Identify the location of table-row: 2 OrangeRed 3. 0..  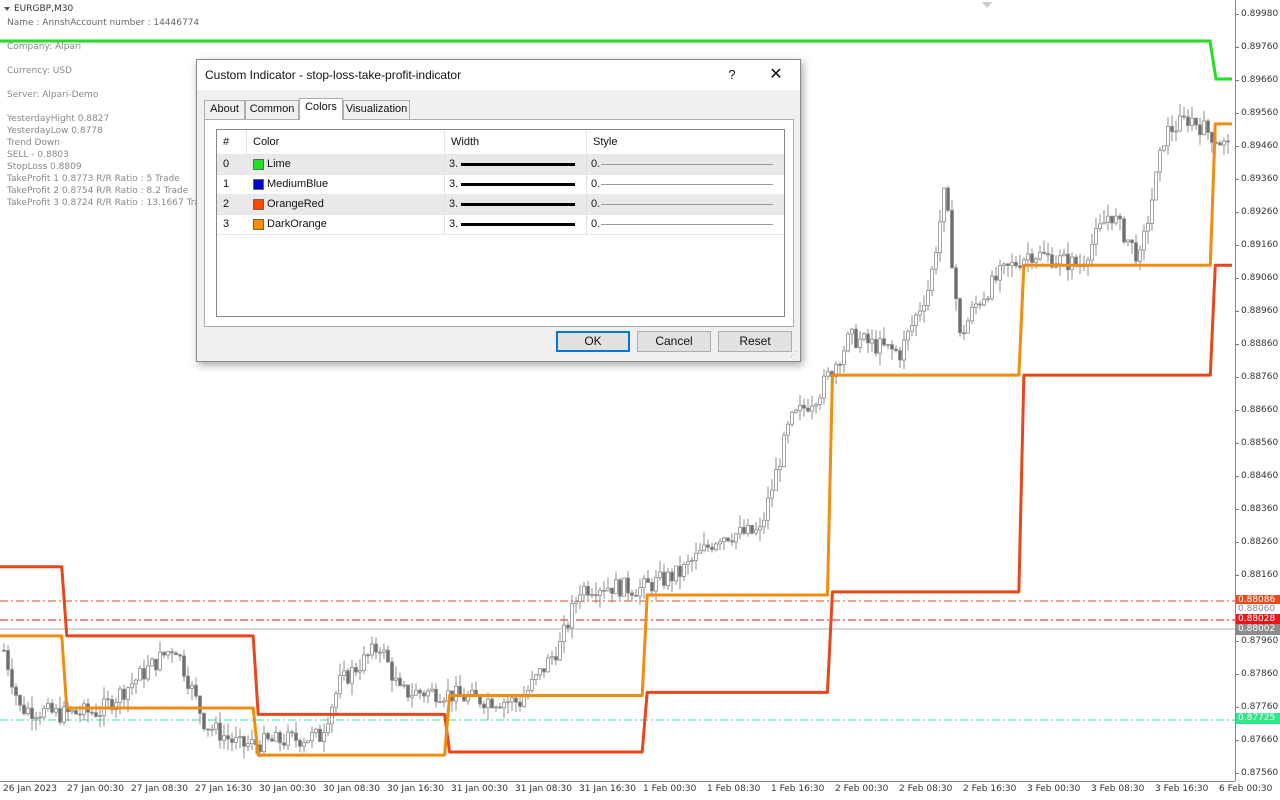
(500, 205).